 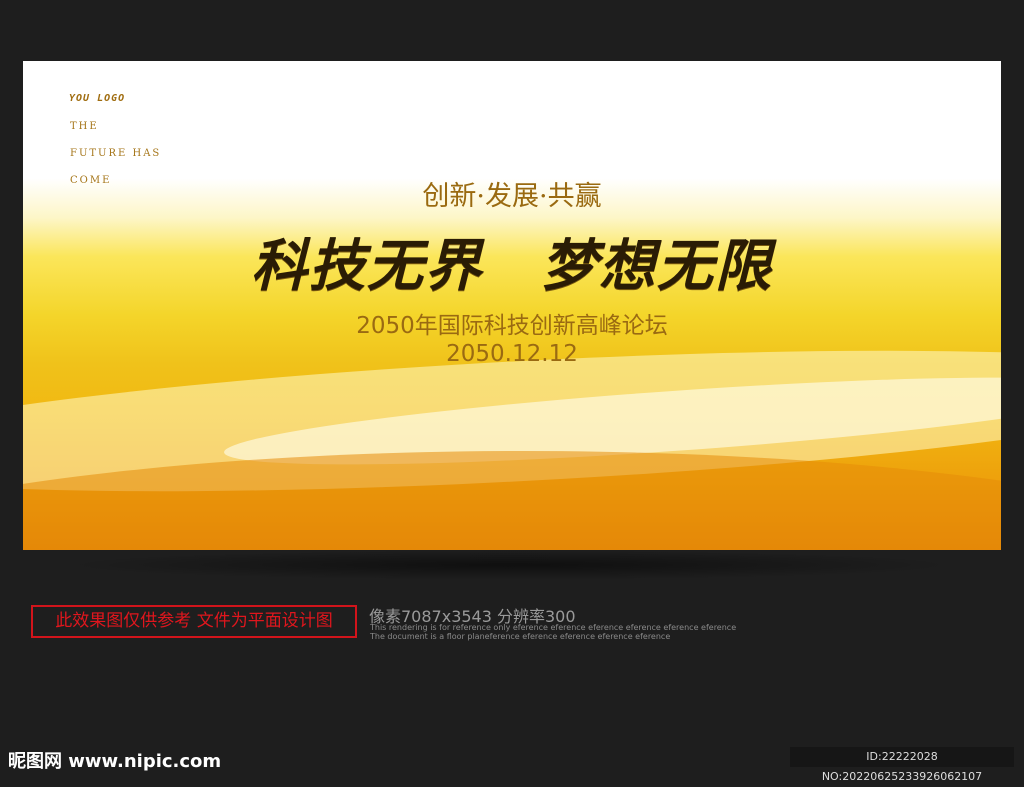 I want to click on subtitle: 创新·发展·共赢, so click(x=512, y=196).